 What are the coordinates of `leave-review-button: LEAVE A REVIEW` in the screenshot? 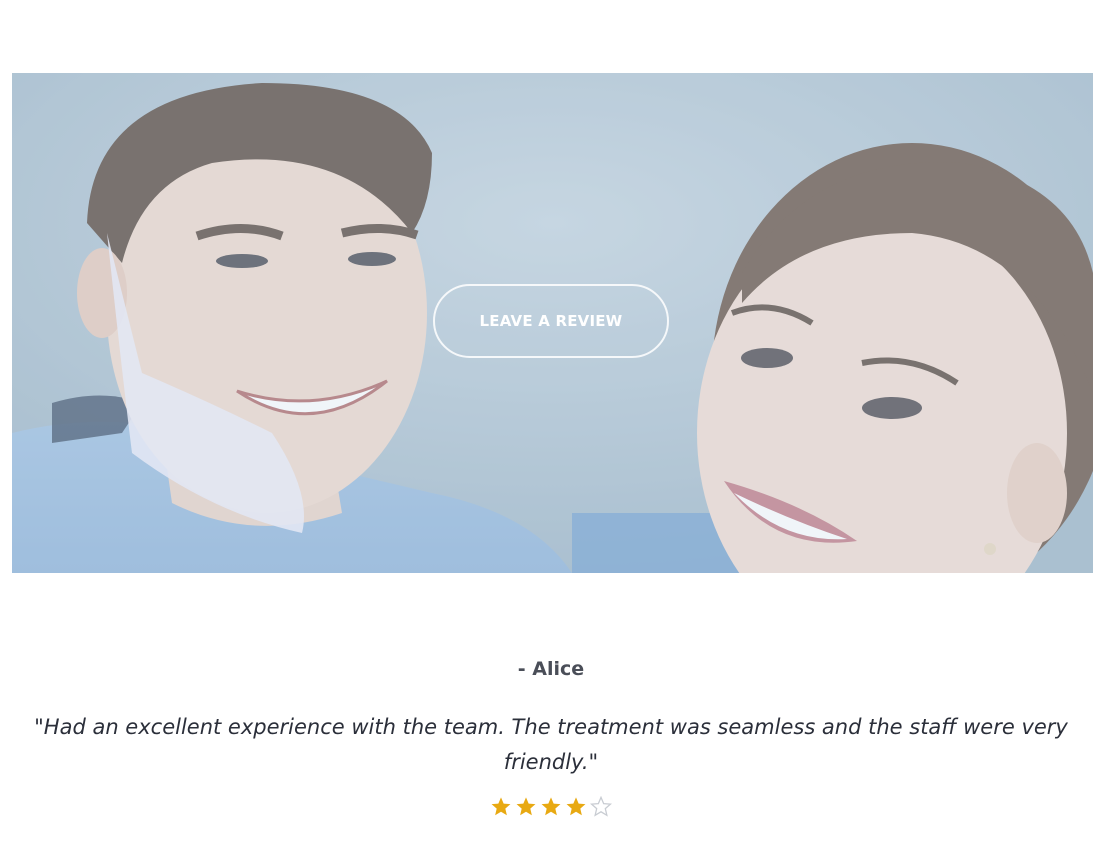 It's located at (551, 321).